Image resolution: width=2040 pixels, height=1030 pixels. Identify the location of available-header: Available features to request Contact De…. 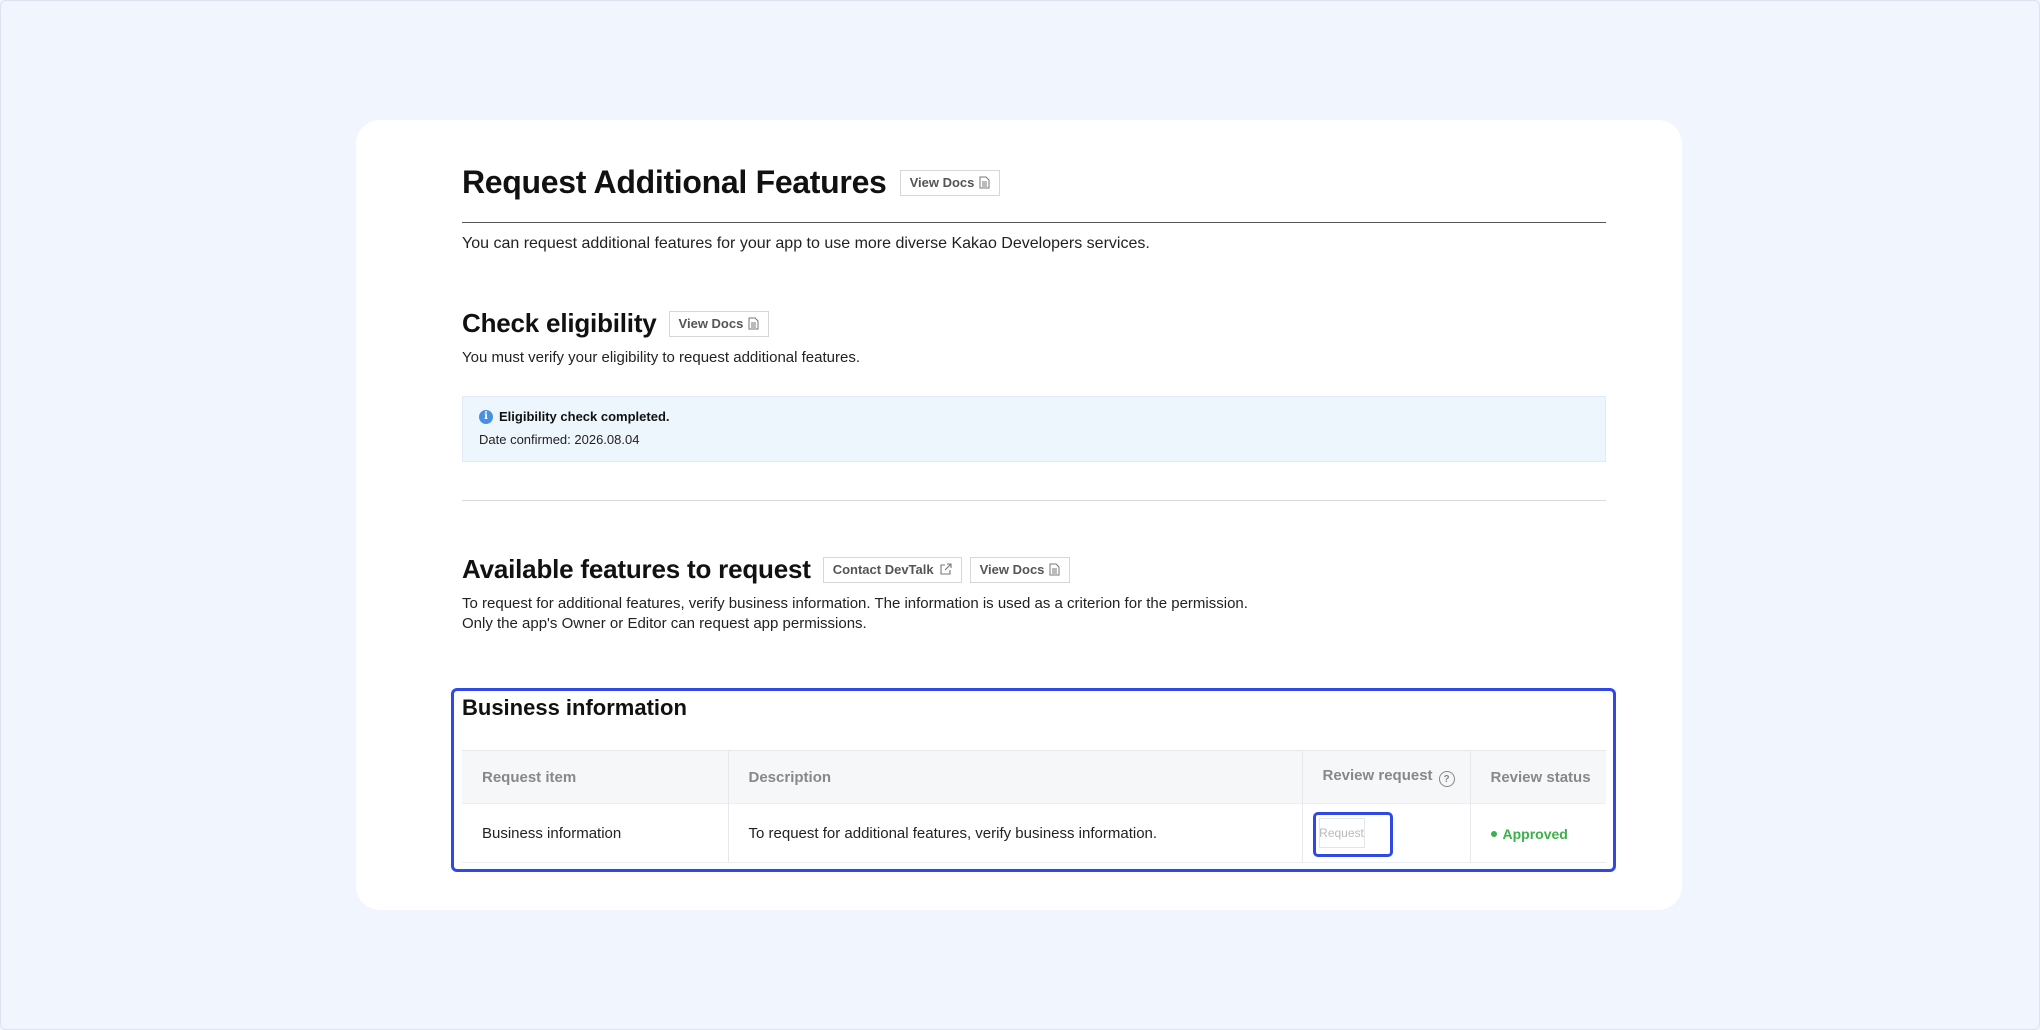
(766, 569).